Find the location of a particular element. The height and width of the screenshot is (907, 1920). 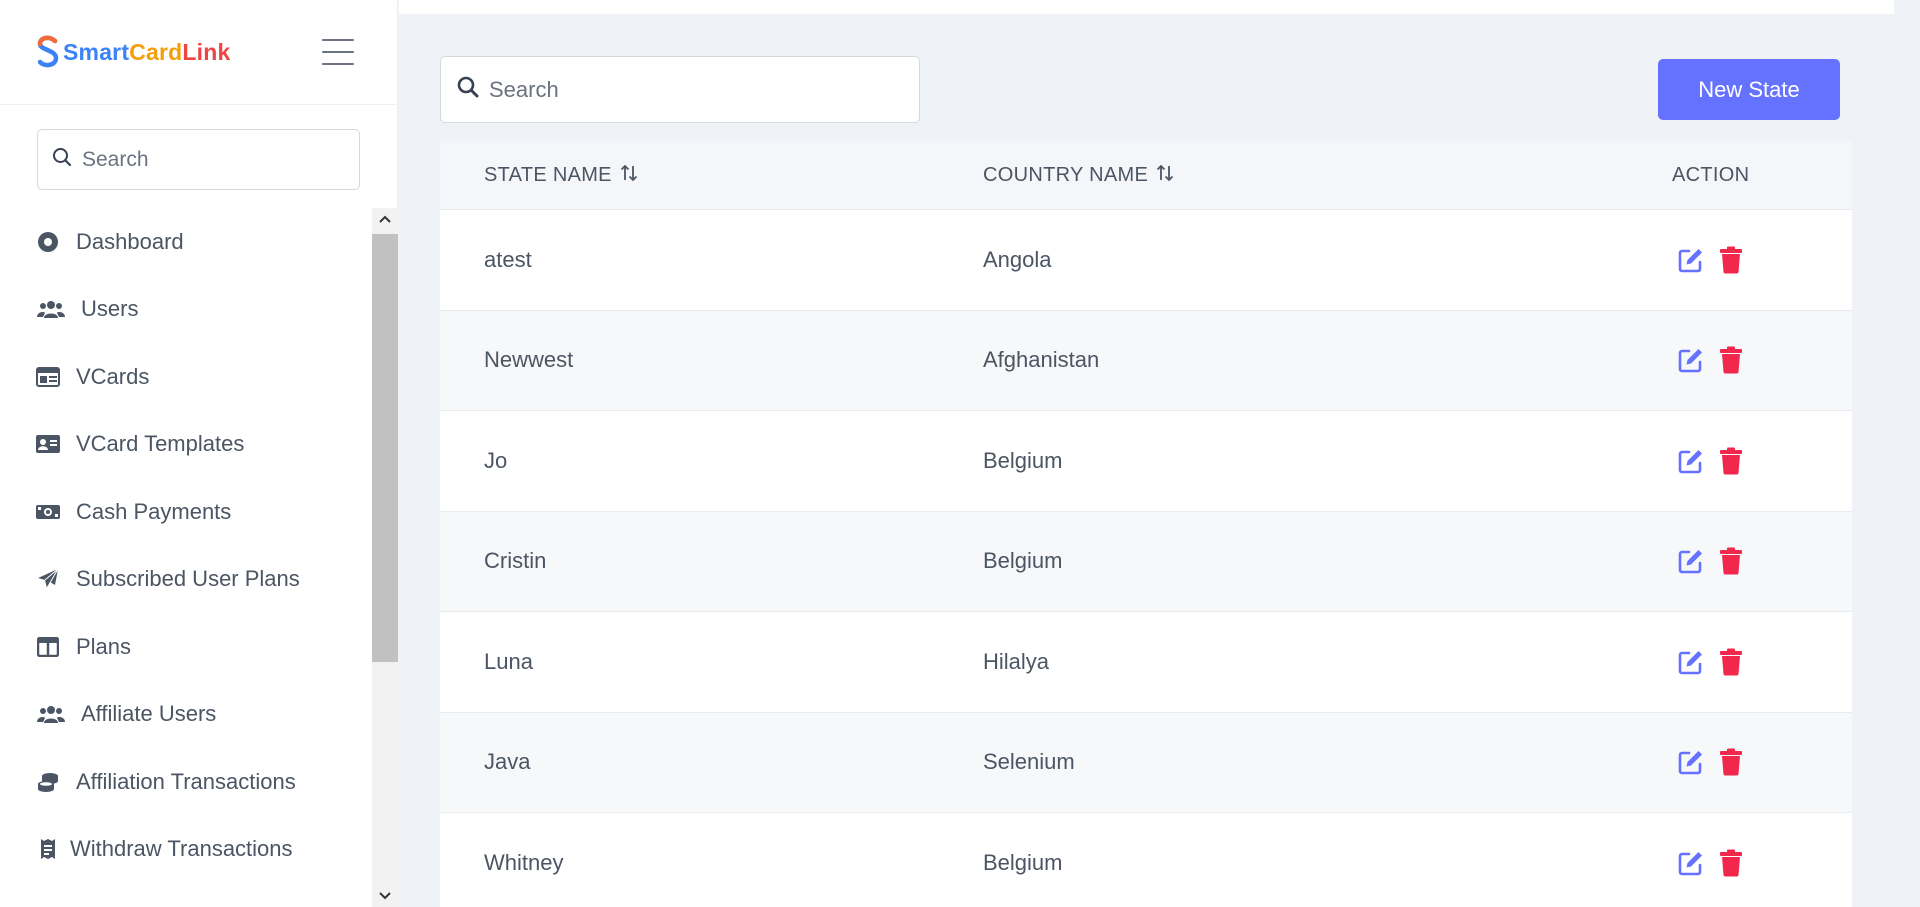

receipt-icon is located at coordinates (48, 849).